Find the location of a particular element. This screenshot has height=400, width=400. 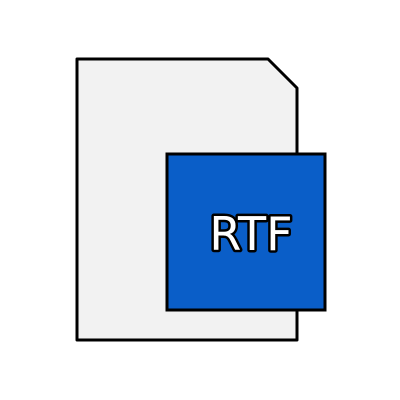

file-type-label: RTF is located at coordinates (250, 234).